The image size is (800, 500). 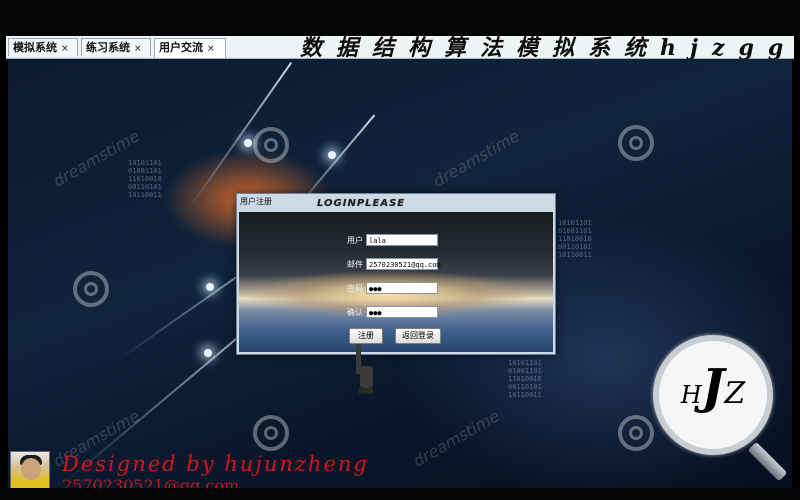 I want to click on confirm-label: 确认, so click(x=355, y=312).